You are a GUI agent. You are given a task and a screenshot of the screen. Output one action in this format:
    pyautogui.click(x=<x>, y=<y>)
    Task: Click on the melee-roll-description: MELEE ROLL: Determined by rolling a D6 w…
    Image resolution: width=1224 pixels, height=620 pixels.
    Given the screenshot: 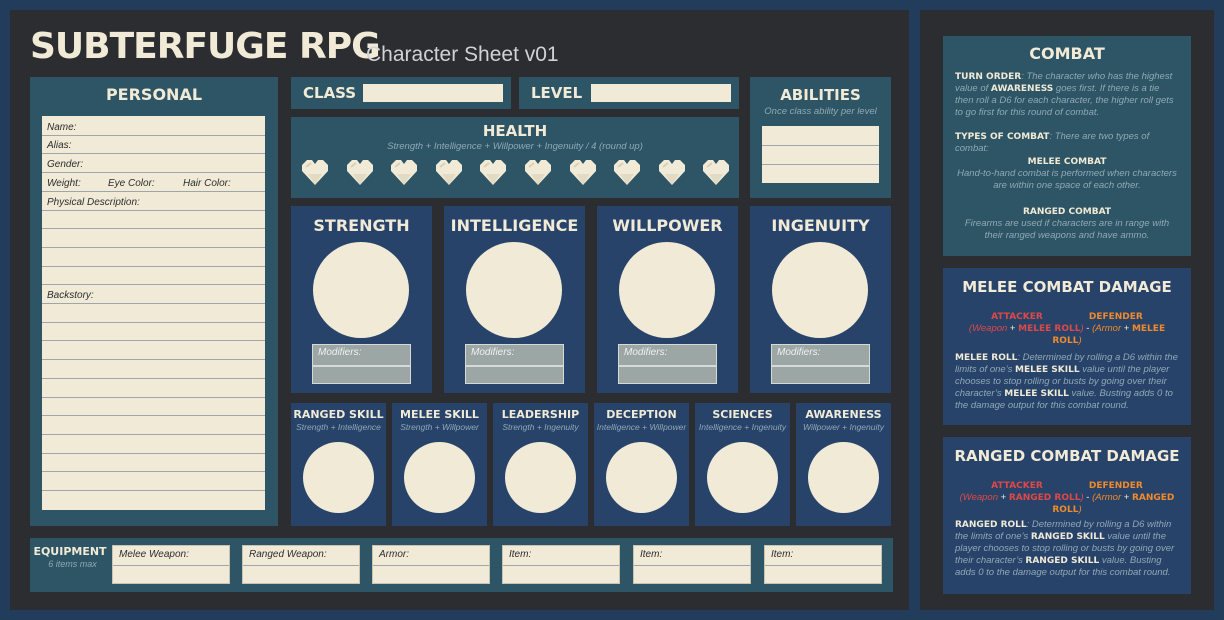 What is the action you would take?
    pyautogui.click(x=1066, y=381)
    